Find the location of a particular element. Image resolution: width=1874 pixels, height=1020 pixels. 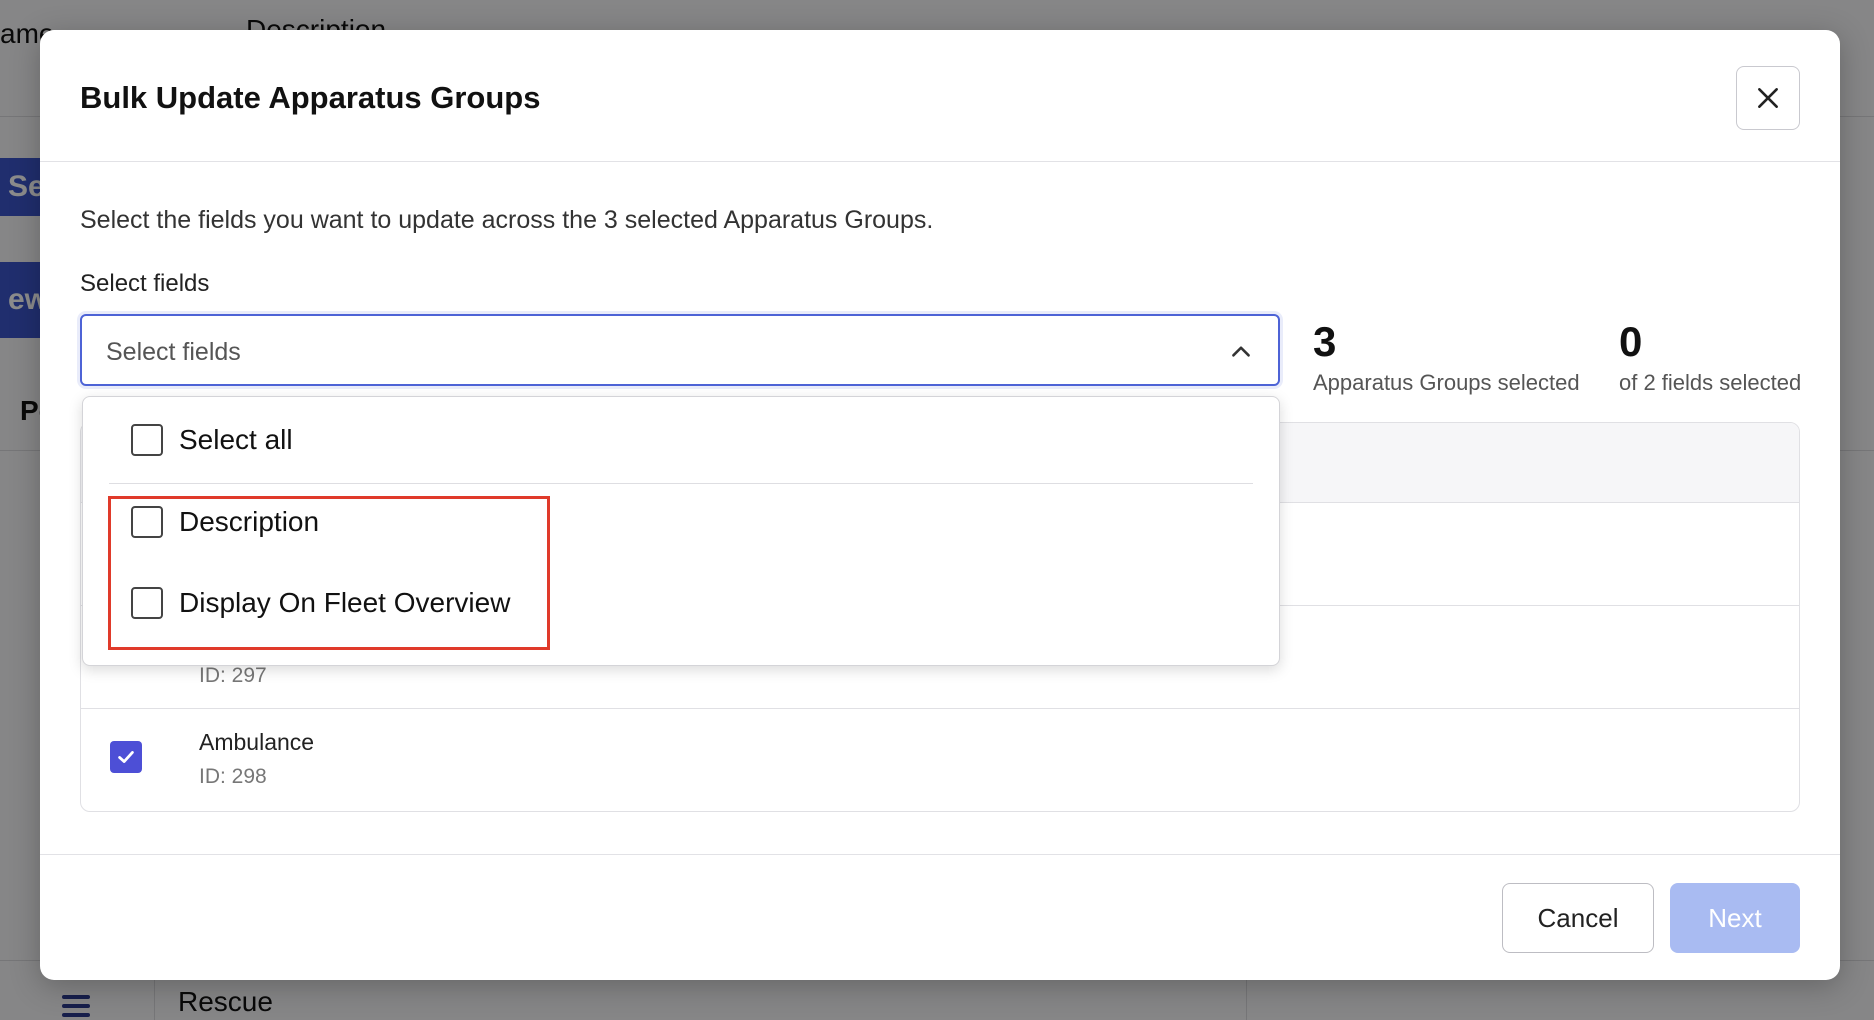

row-checkbox is located at coordinates (126, 757).